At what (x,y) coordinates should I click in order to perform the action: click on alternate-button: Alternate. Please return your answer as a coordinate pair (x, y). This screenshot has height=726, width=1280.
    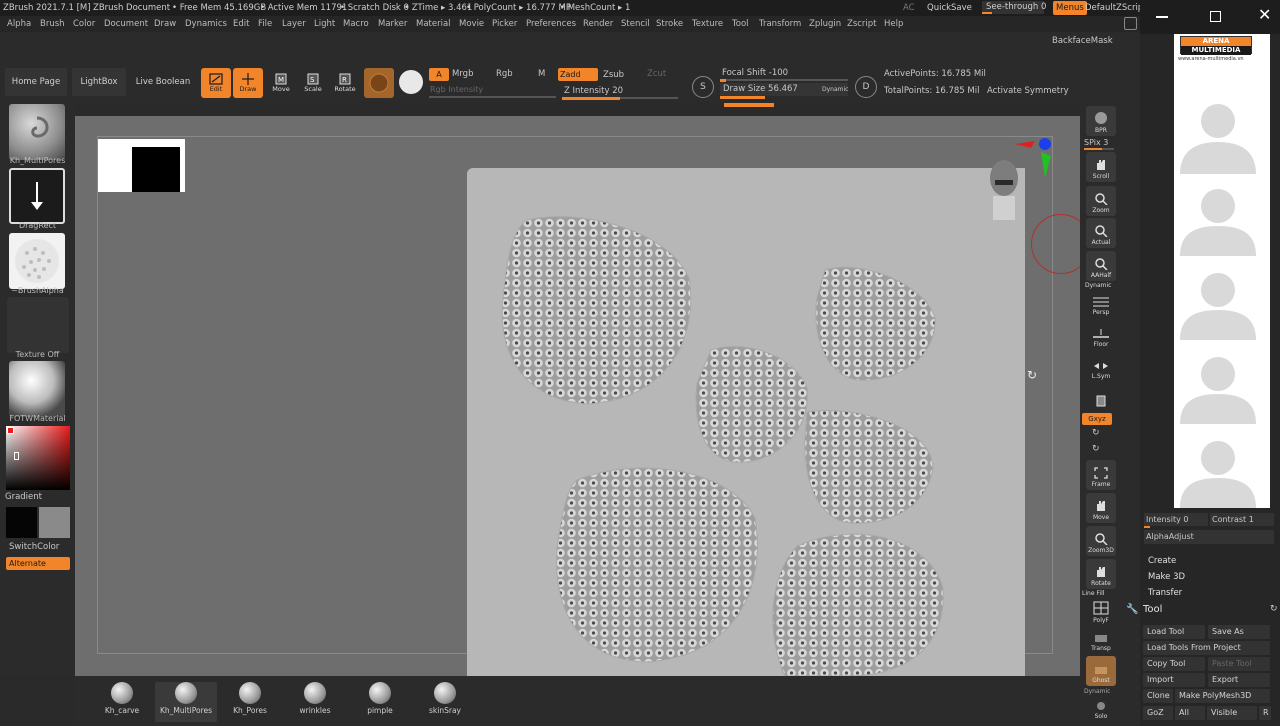
    Looking at the image, I should click on (38, 563).